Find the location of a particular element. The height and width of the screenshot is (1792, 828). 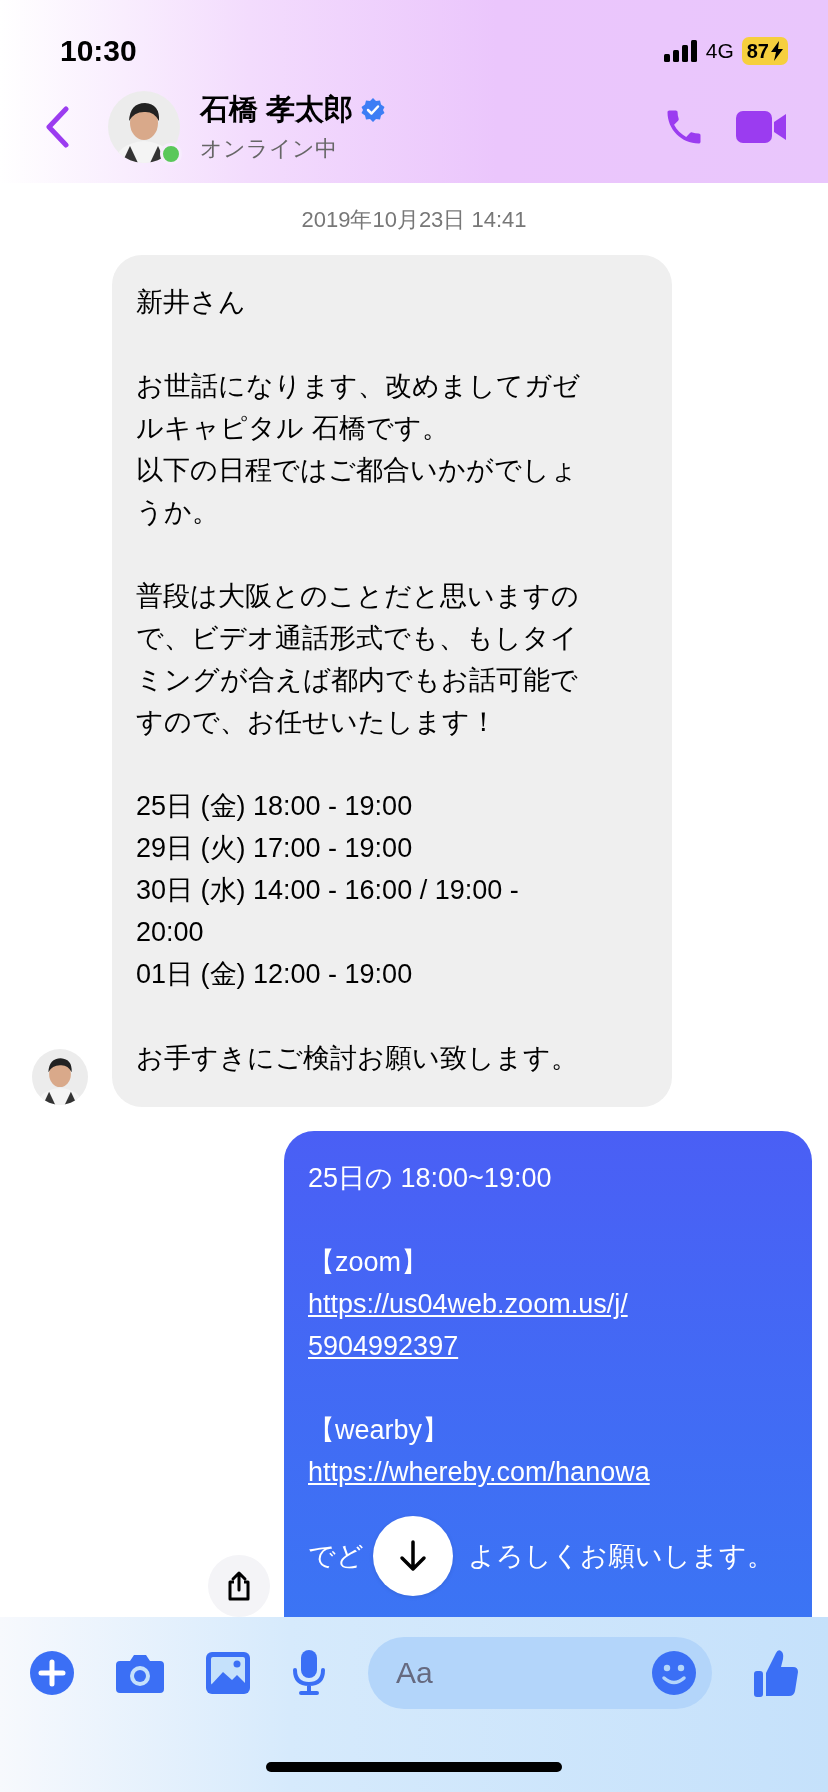

plus-icon is located at coordinates (52, 1673).